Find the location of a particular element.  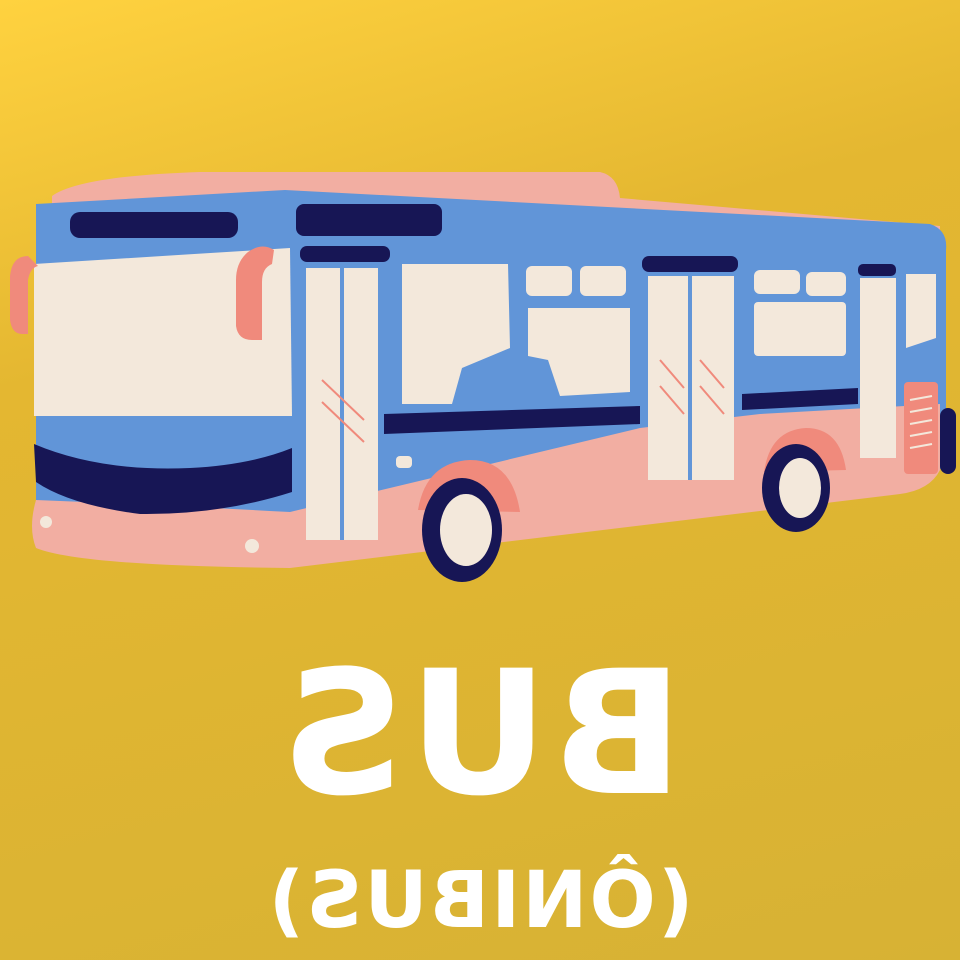

window-3a is located at coordinates (777, 282).